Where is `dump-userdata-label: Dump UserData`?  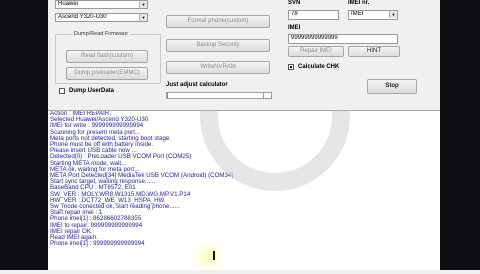
dump-userdata-label: Dump UserData is located at coordinates (92, 91).